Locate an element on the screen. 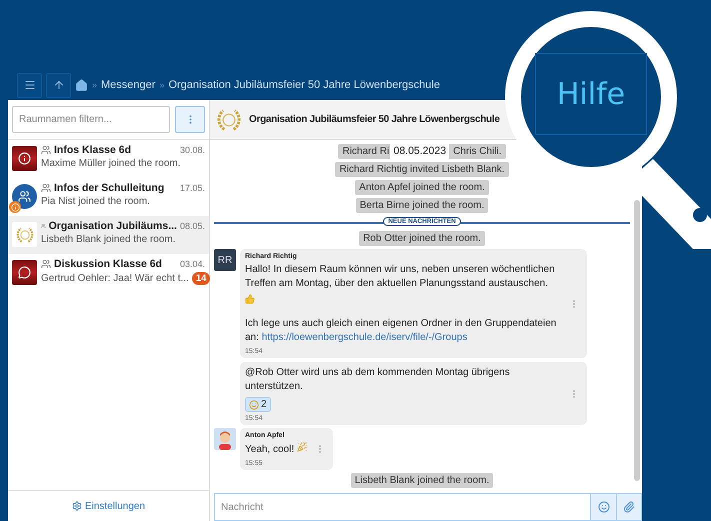 The height and width of the screenshot is (521, 711). user-avatar is located at coordinates (225, 439).